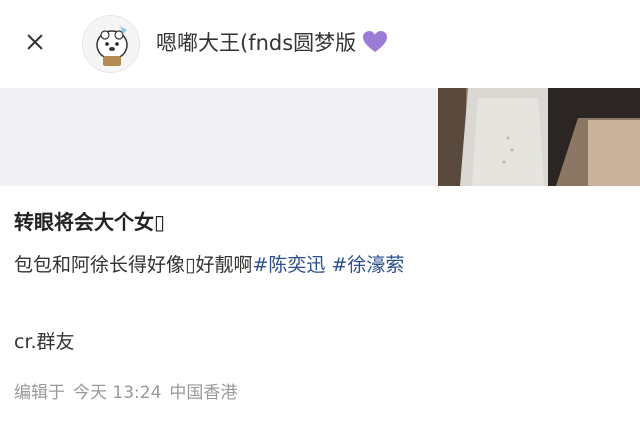 This screenshot has height=429, width=640. I want to click on post-location: 中国香港, so click(203, 393).